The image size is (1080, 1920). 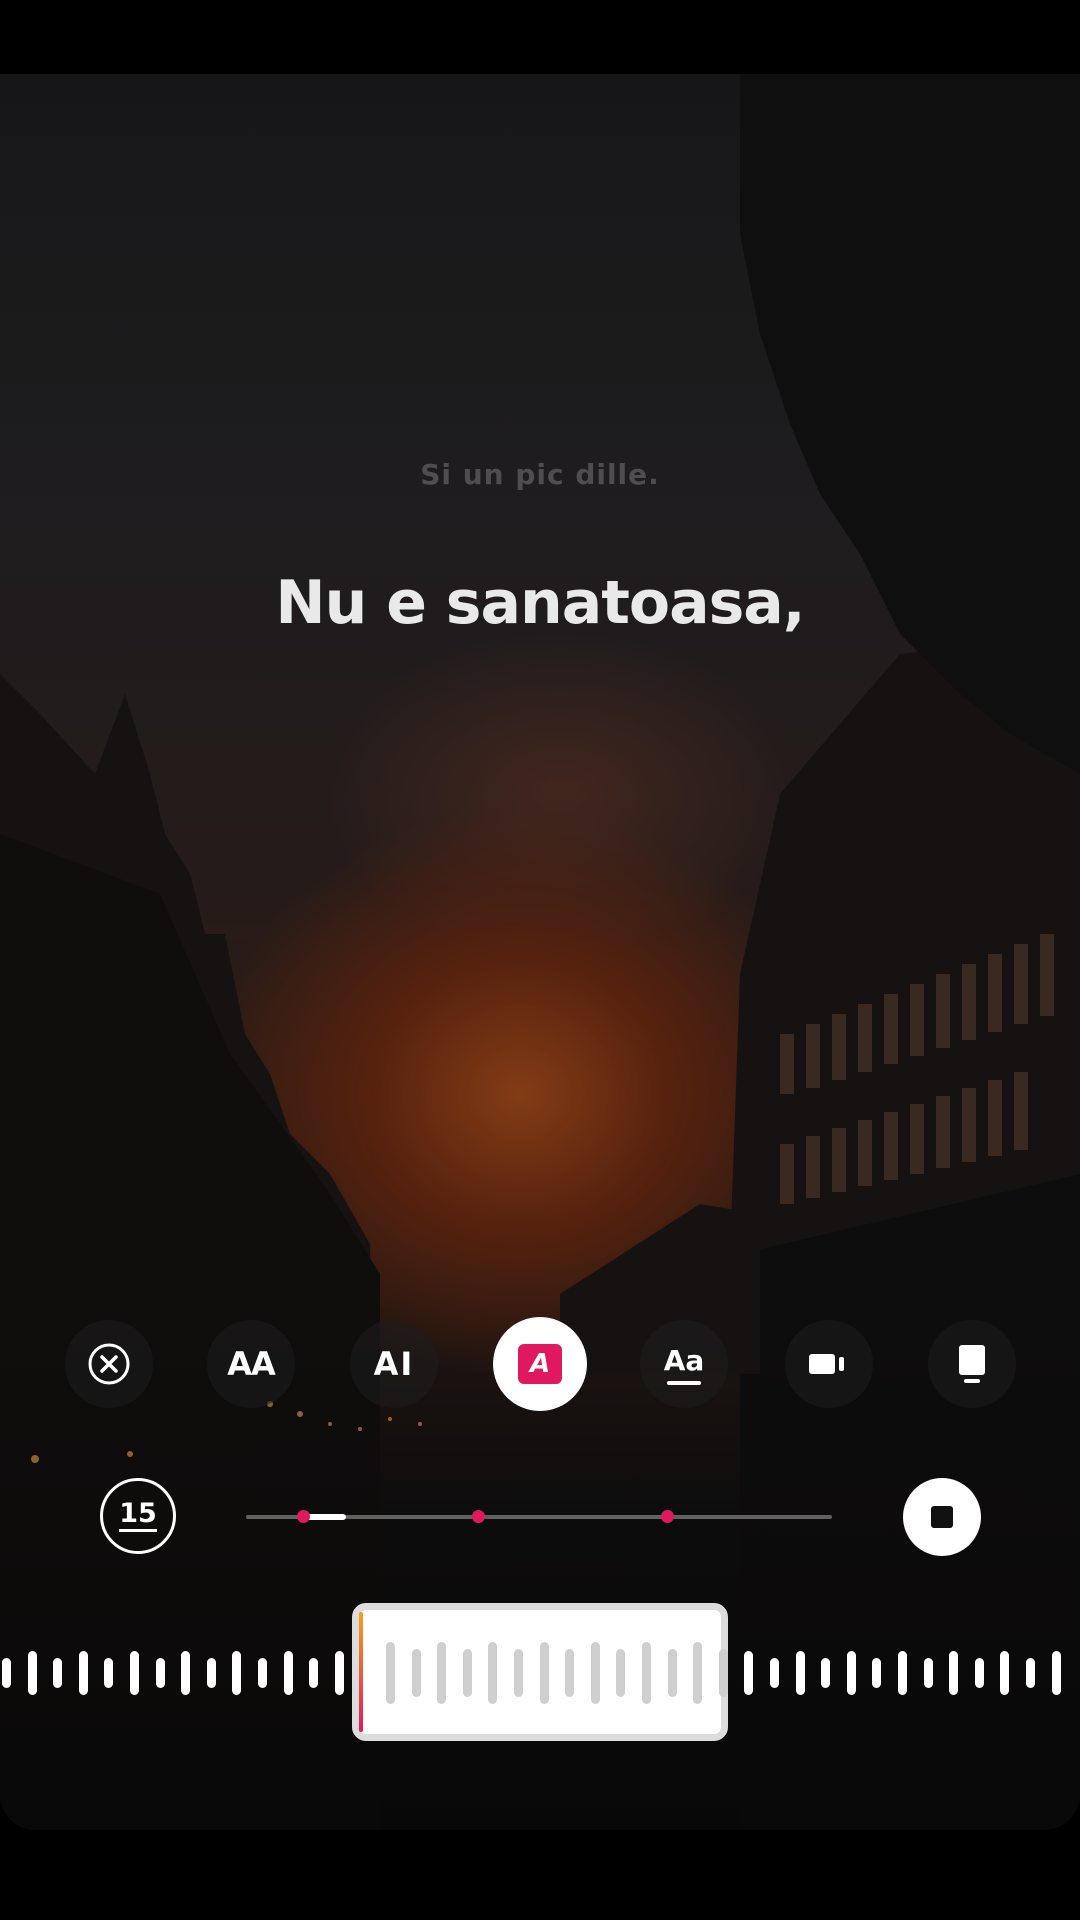 I want to click on lyric-current-line: Nu e sanatoasa,, so click(x=540, y=603).